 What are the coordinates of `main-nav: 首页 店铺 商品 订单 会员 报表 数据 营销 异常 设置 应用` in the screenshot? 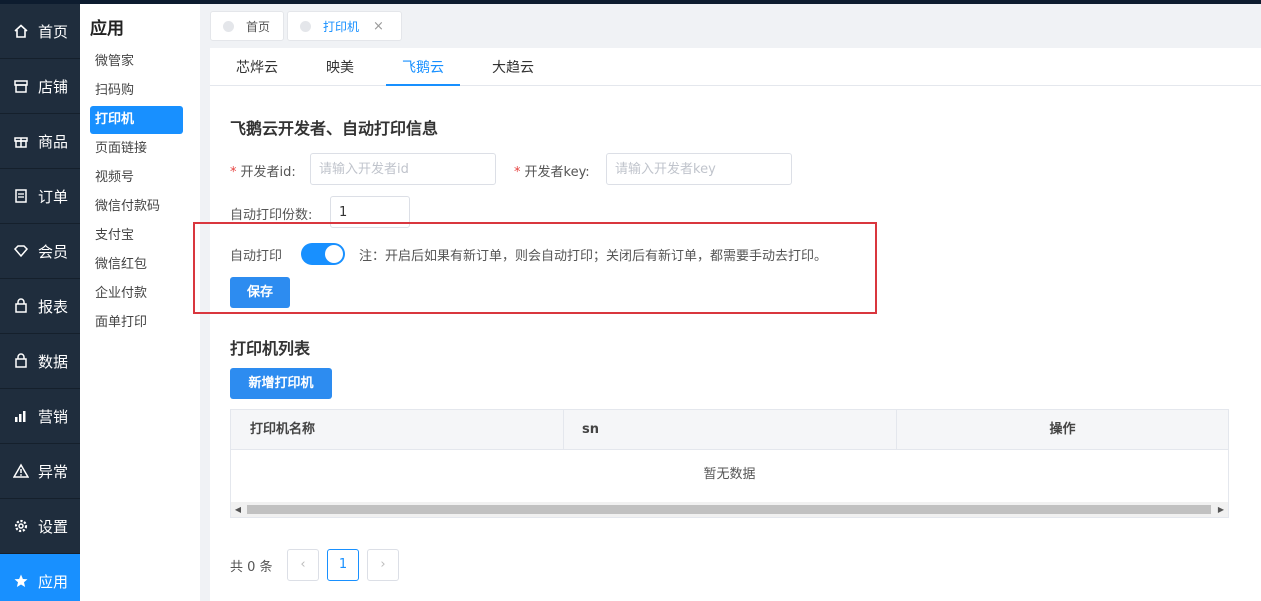 It's located at (40, 302).